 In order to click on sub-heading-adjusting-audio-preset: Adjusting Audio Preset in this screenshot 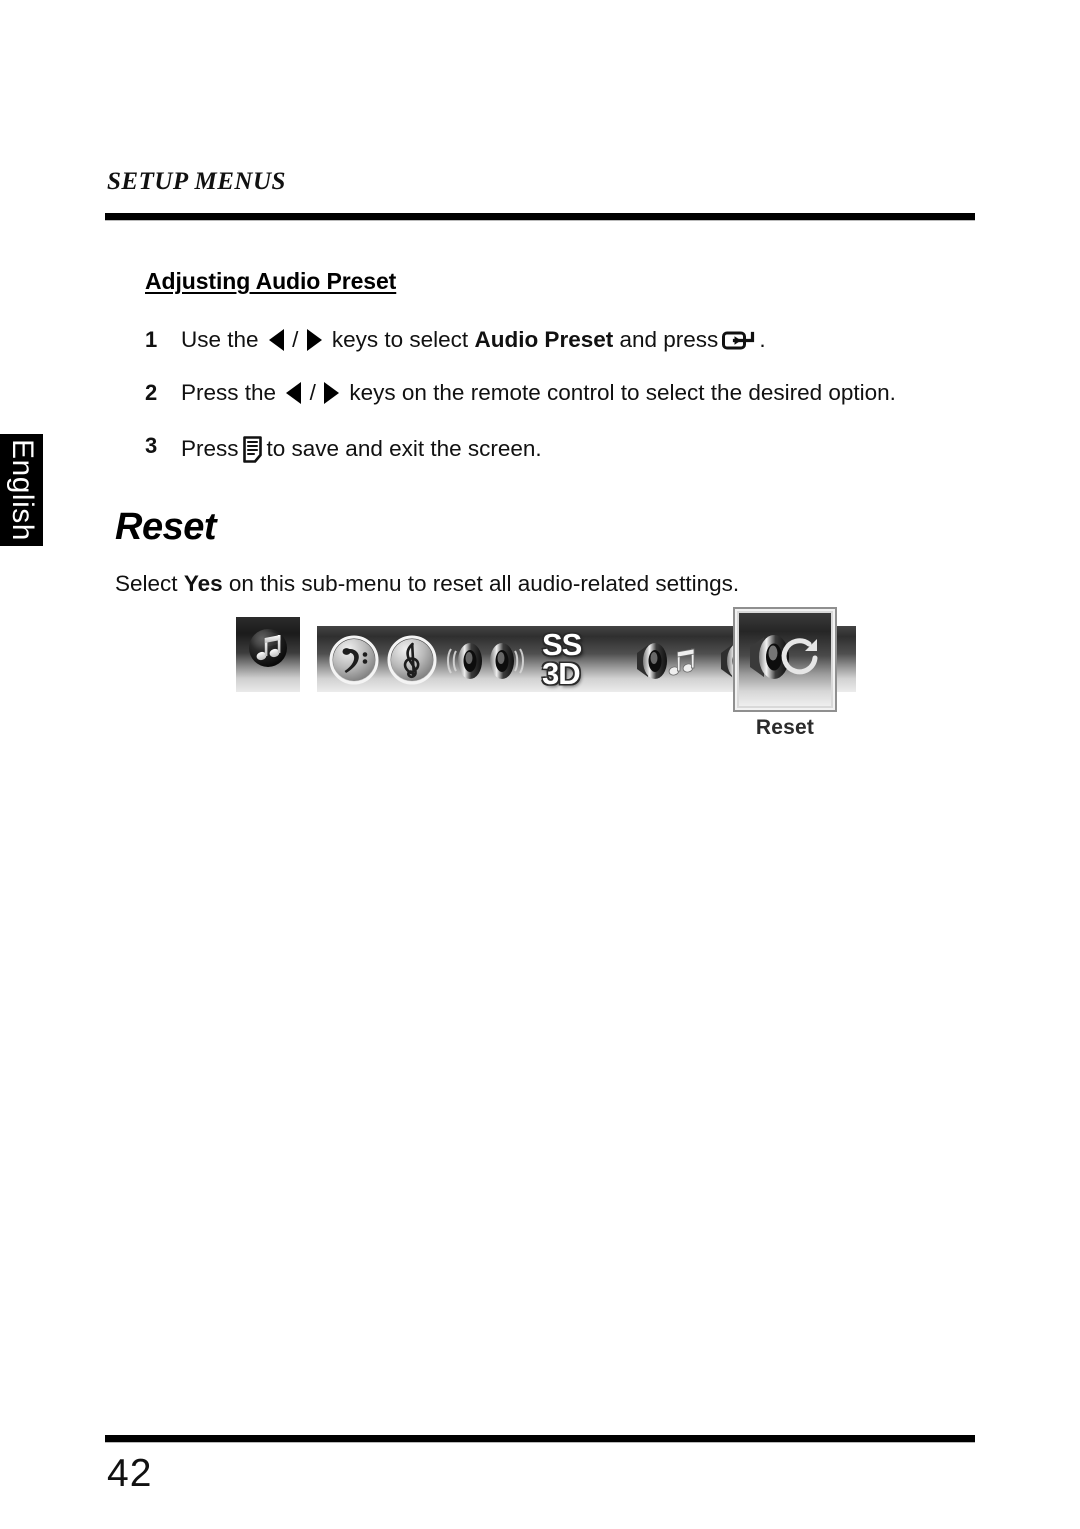, I will do `click(271, 281)`.